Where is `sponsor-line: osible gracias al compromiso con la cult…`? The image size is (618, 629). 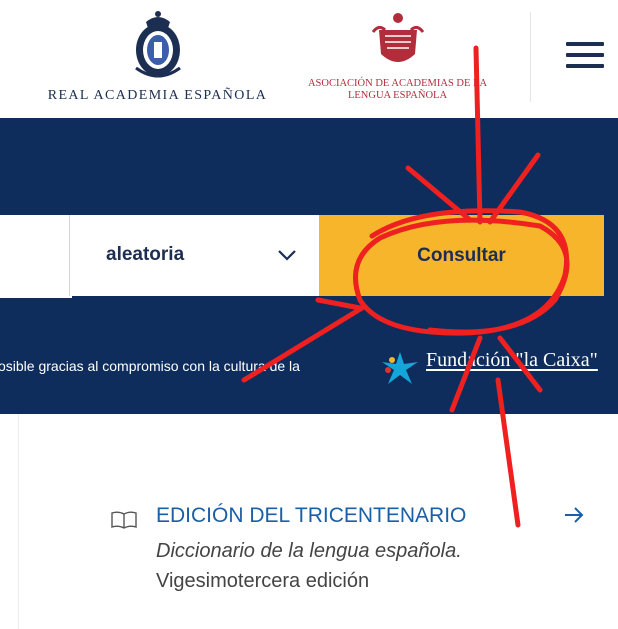 sponsor-line: osible gracias al compromiso con la cult… is located at coordinates (309, 366).